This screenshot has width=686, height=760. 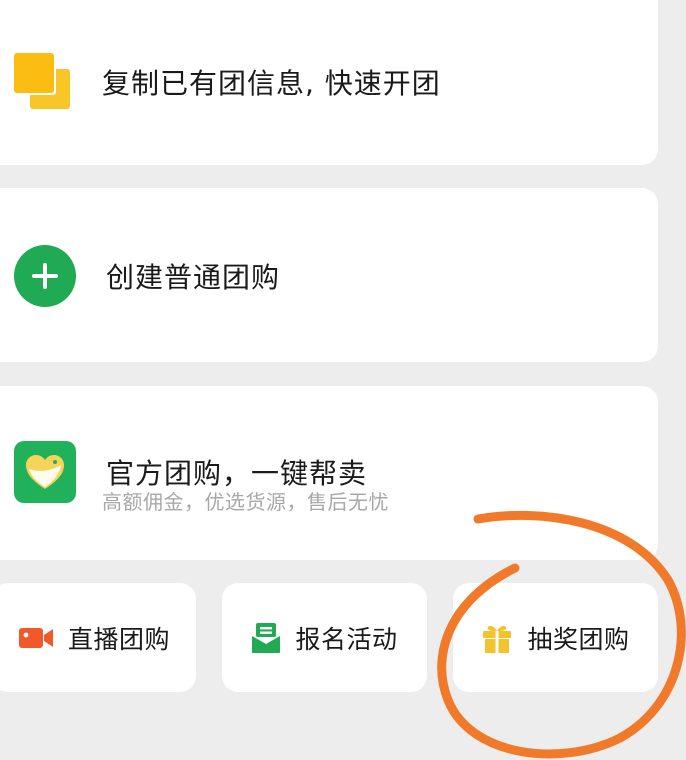 What do you see at coordinates (118, 639) in the screenshot?
I see `live-group-buy-label: 直播团购` at bounding box center [118, 639].